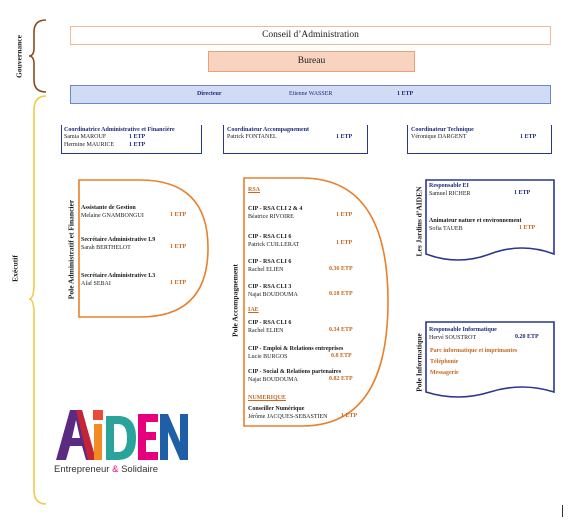 Image resolution: width=571 pixels, height=525 pixels. What do you see at coordinates (527, 337) in the screenshot?
I see `role-etp: 0.20 ETP` at bounding box center [527, 337].